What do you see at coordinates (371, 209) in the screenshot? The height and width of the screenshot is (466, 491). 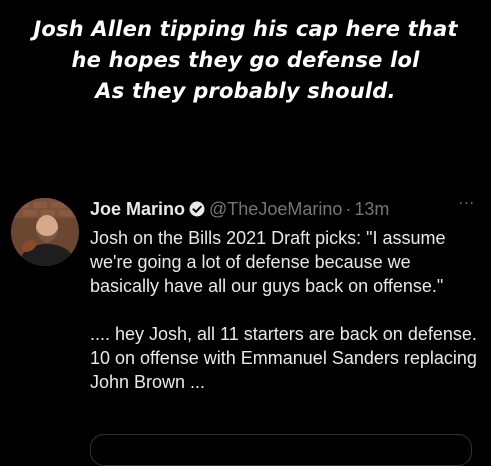 I see `tweet-timestamp: 13m` at bounding box center [371, 209].